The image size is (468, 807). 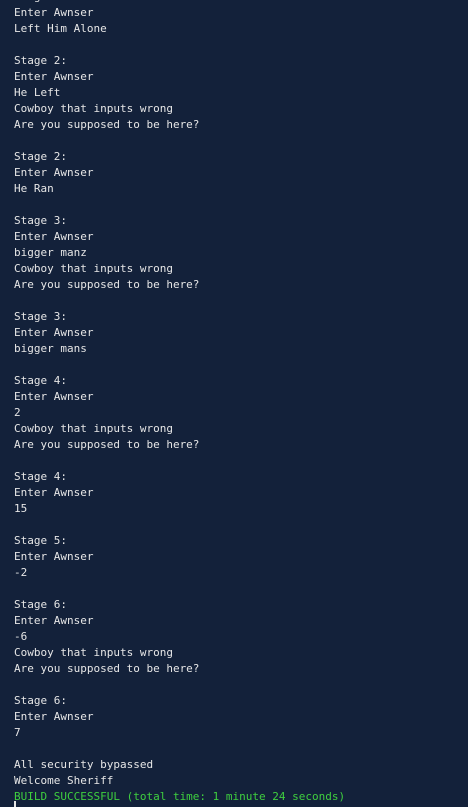 What do you see at coordinates (40, 540) in the screenshot?
I see `console-line: Stage 5:` at bounding box center [40, 540].